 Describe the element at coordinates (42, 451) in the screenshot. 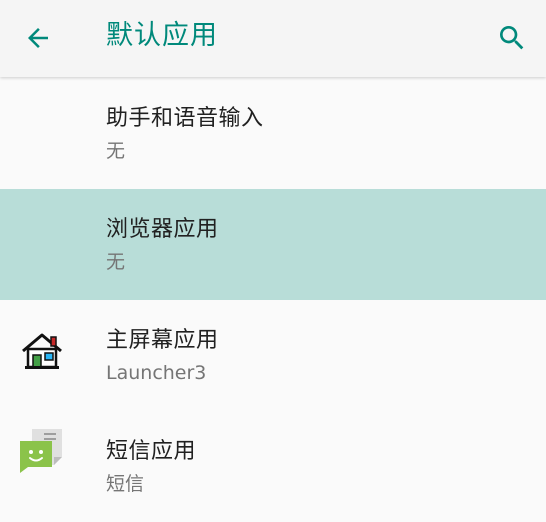

I see `messaging-app-icon` at that location.